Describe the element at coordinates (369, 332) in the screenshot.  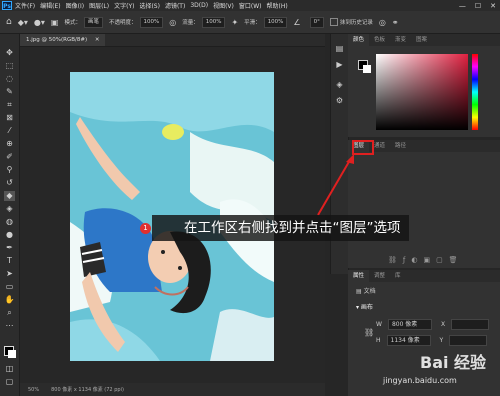
I see `link-icon: ⛓` at that location.